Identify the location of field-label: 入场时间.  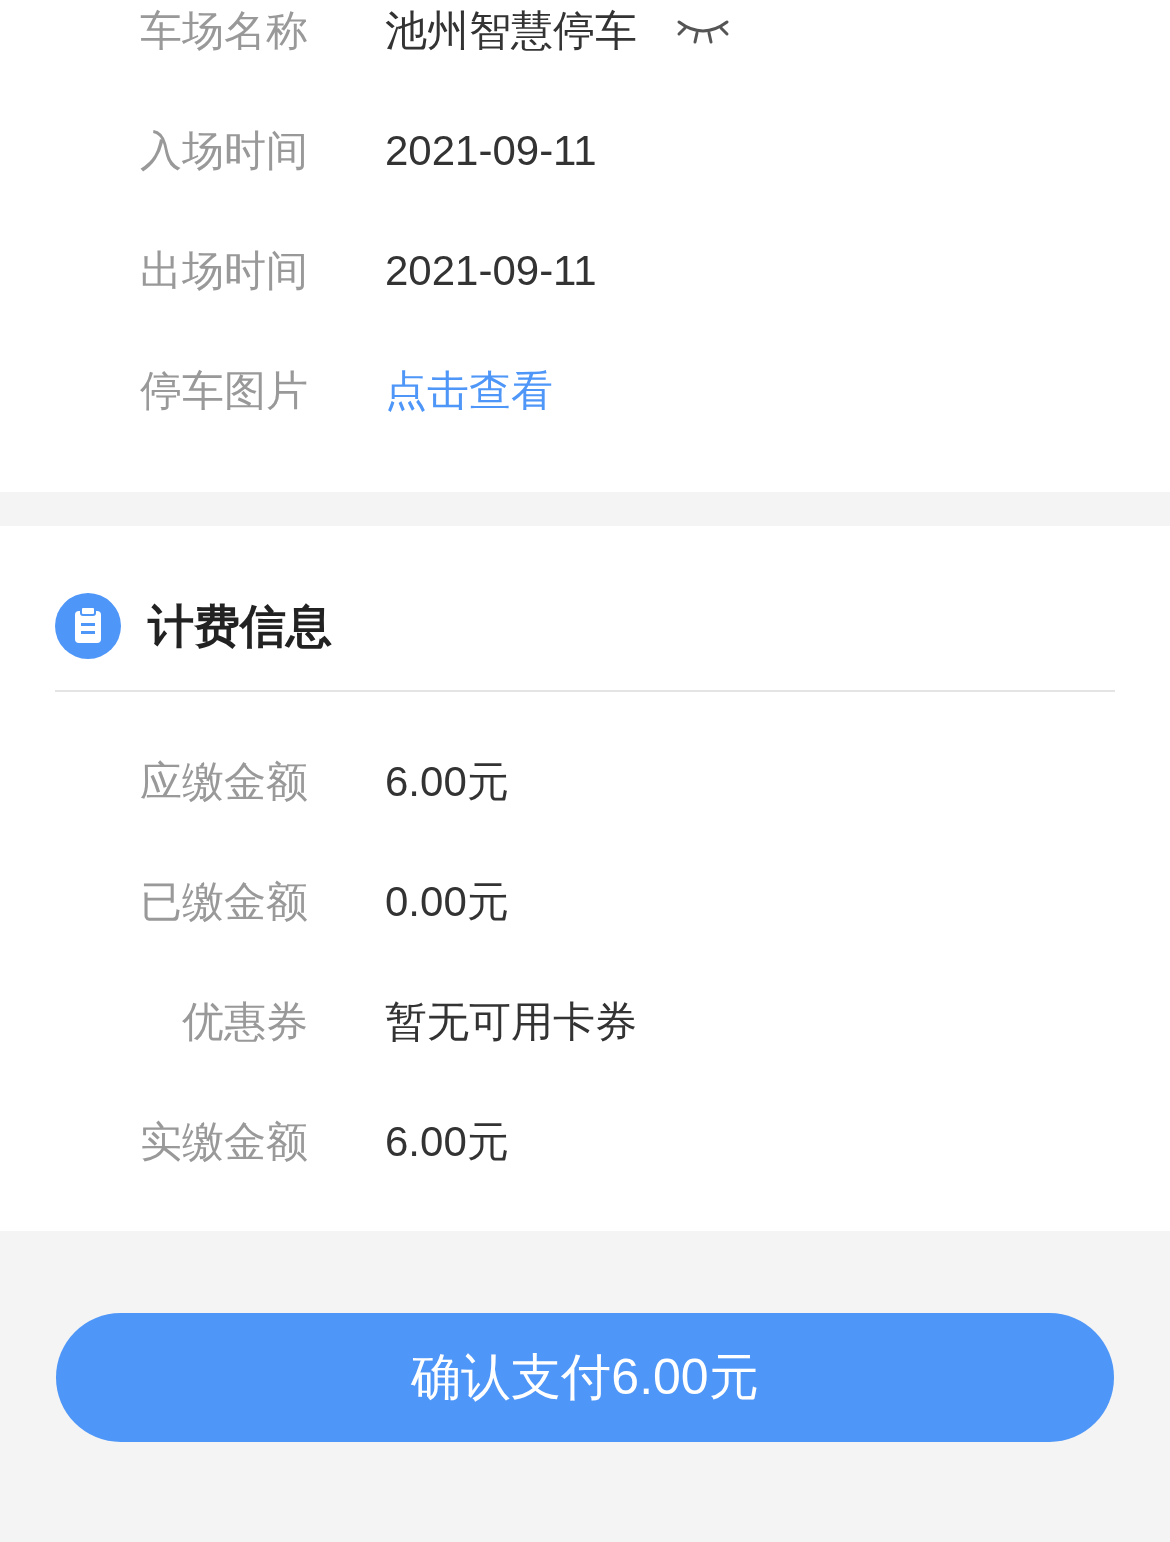
(223, 150).